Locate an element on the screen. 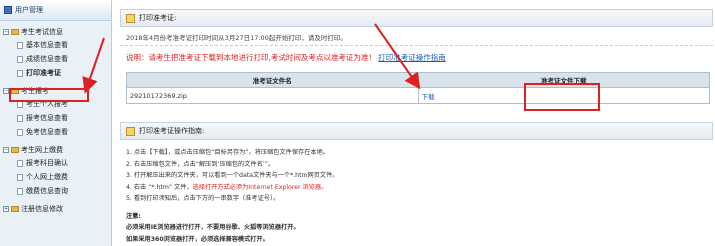  group-label: 考生网上缴费 is located at coordinates (42, 149).